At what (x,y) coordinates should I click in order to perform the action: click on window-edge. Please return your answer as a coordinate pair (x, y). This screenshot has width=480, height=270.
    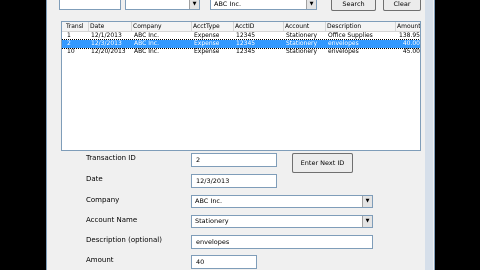
    Looking at the image, I should click on (429, 135).